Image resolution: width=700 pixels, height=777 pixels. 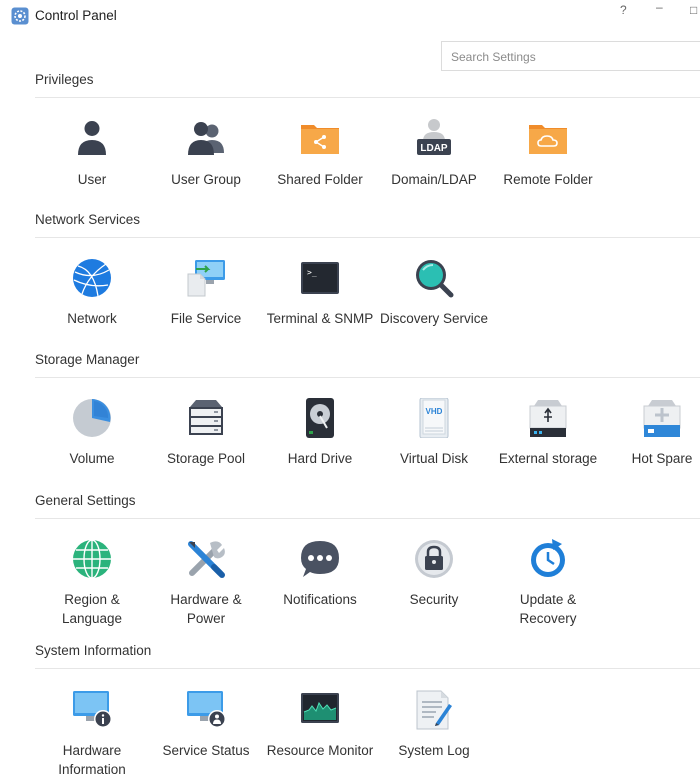 What do you see at coordinates (206, 709) in the screenshot?
I see `monitor-user-icon` at bounding box center [206, 709].